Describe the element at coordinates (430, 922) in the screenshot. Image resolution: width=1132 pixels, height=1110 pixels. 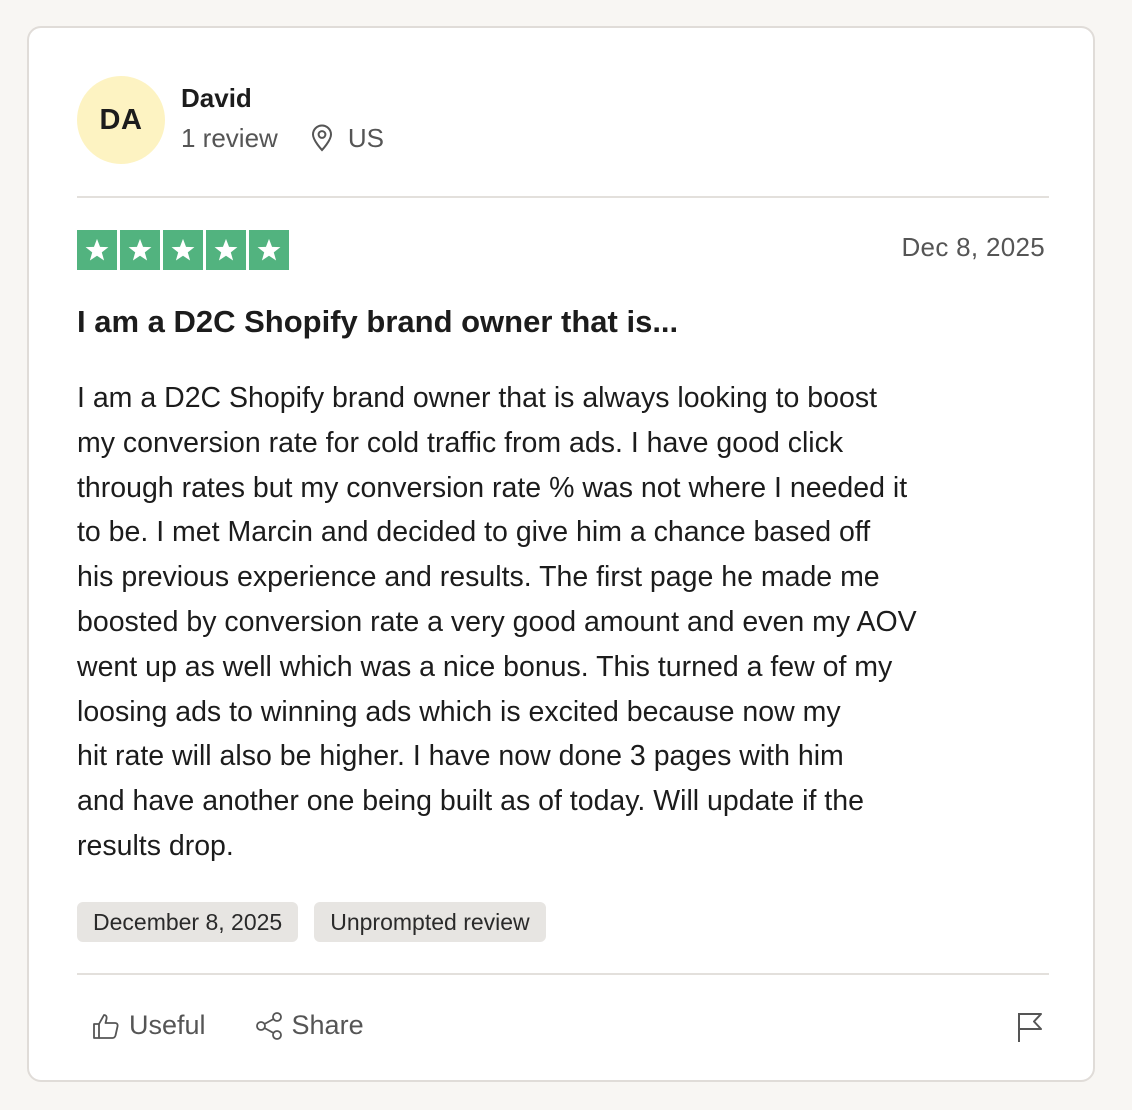
I see `review-source-tag: Unprompted review` at that location.